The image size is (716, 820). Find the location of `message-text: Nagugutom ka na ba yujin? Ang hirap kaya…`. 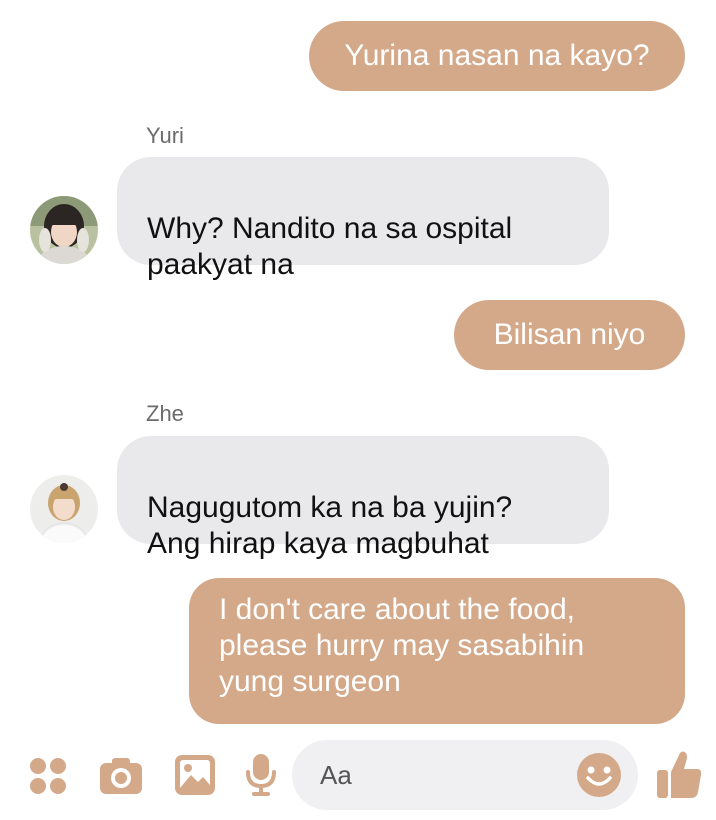

message-text: Nagugutom ka na ba yujin? Ang hirap kaya… is located at coordinates (330, 525).